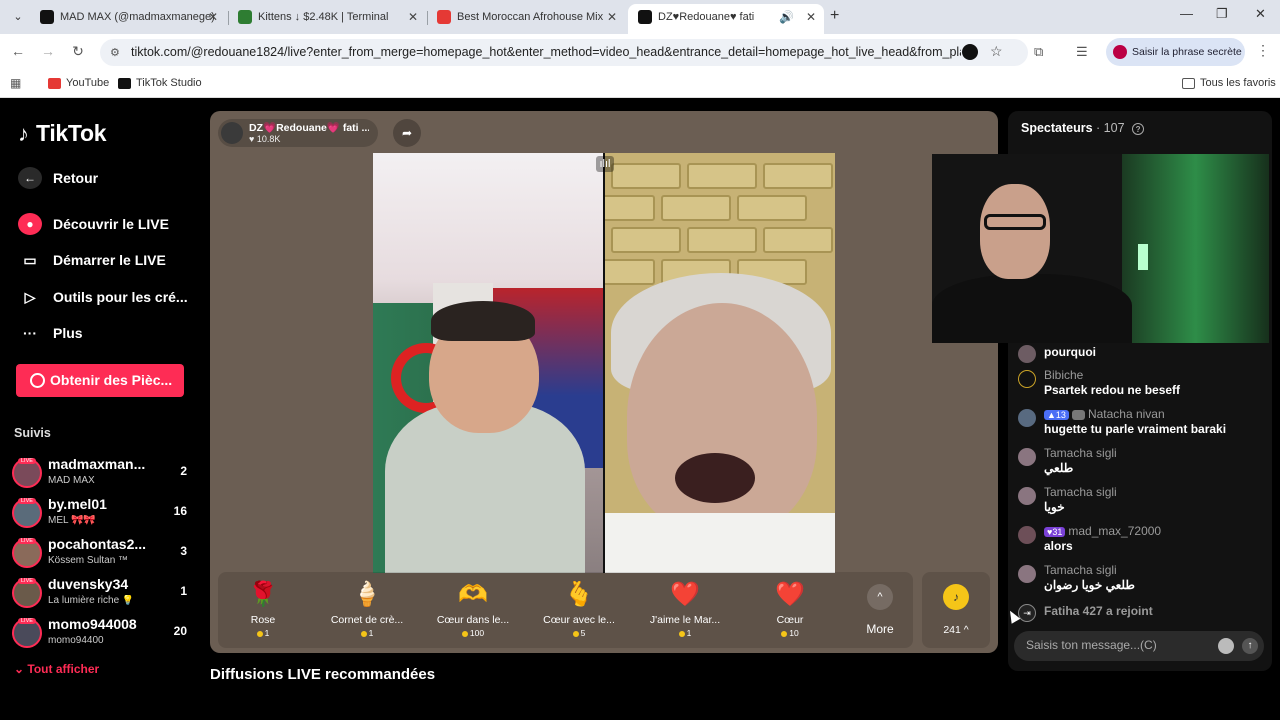  What do you see at coordinates (970, 52) in the screenshot?
I see `tiktok-extension-icon` at bounding box center [970, 52].